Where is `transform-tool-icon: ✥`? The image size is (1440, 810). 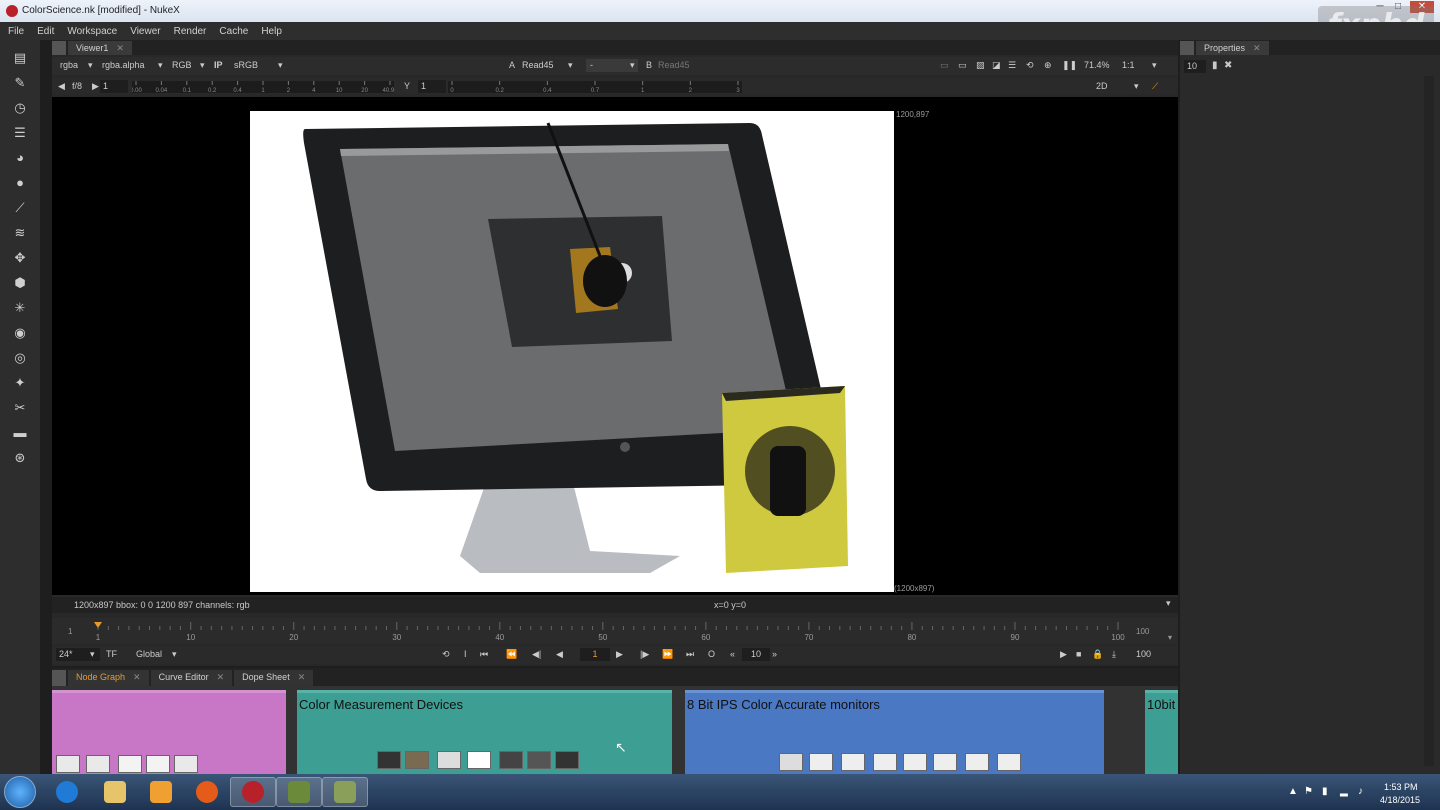
transform-tool-icon: ✥ is located at coordinates (20, 258).